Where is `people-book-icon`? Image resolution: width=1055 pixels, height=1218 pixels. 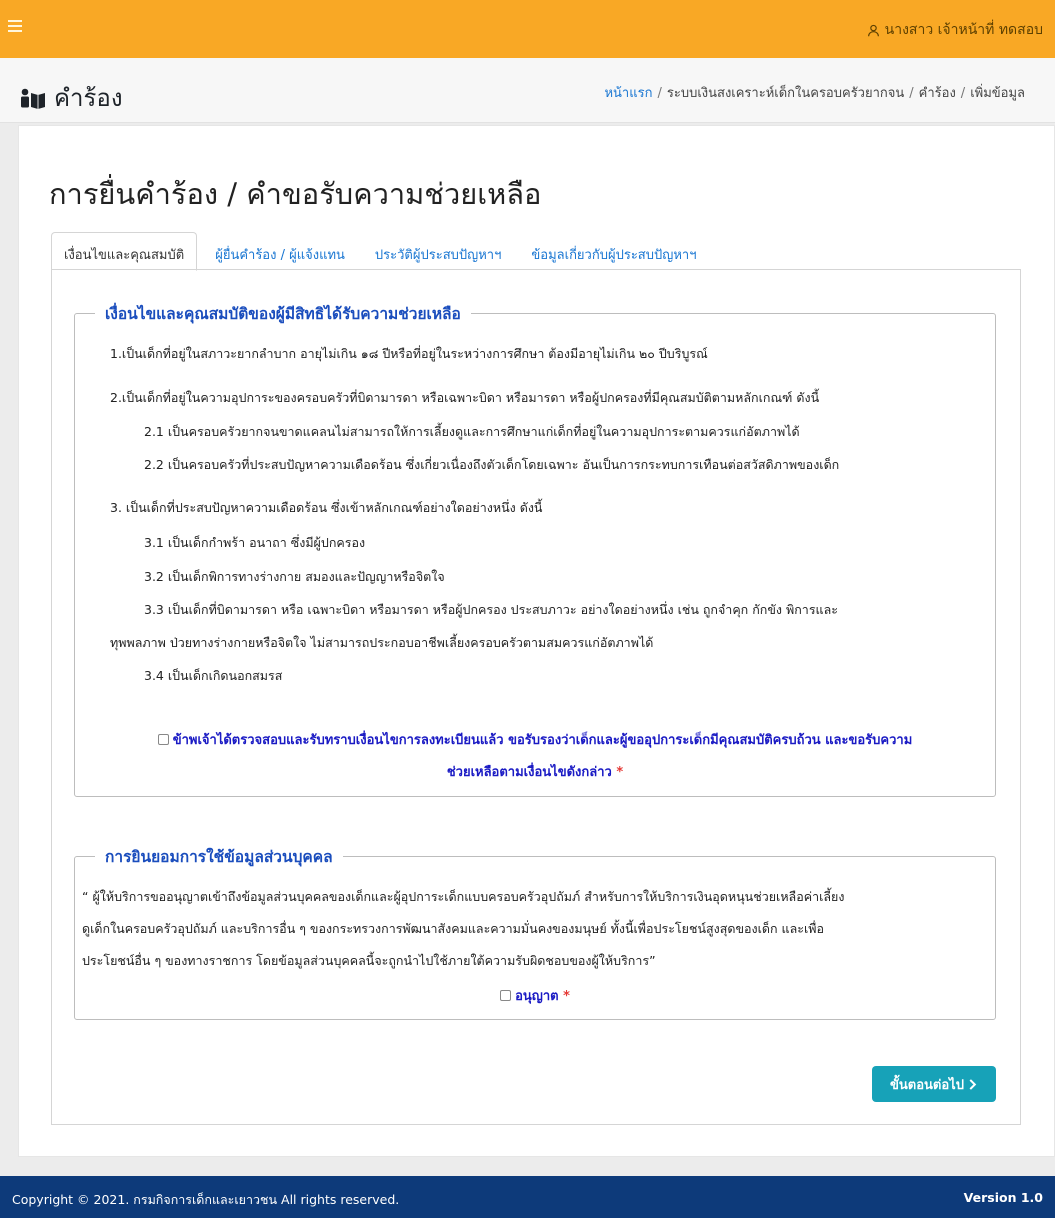 people-book-icon is located at coordinates (33, 98).